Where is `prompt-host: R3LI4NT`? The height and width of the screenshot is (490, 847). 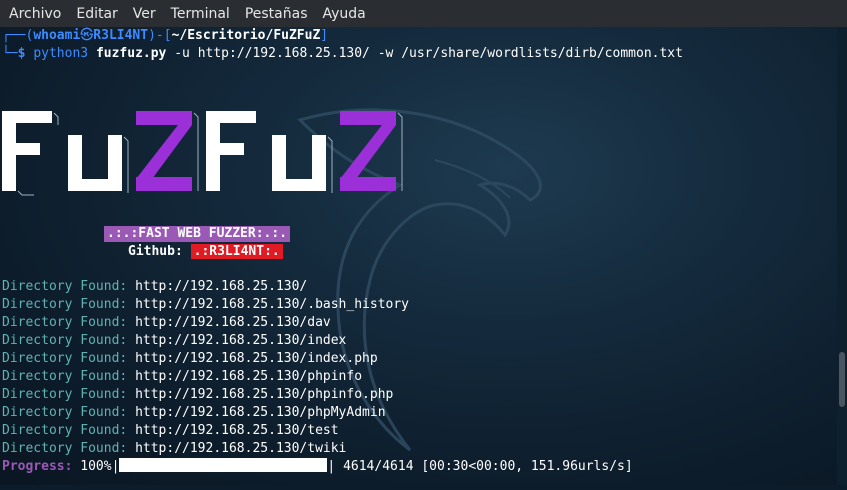
prompt-host: R3LI4NT is located at coordinates (121, 35).